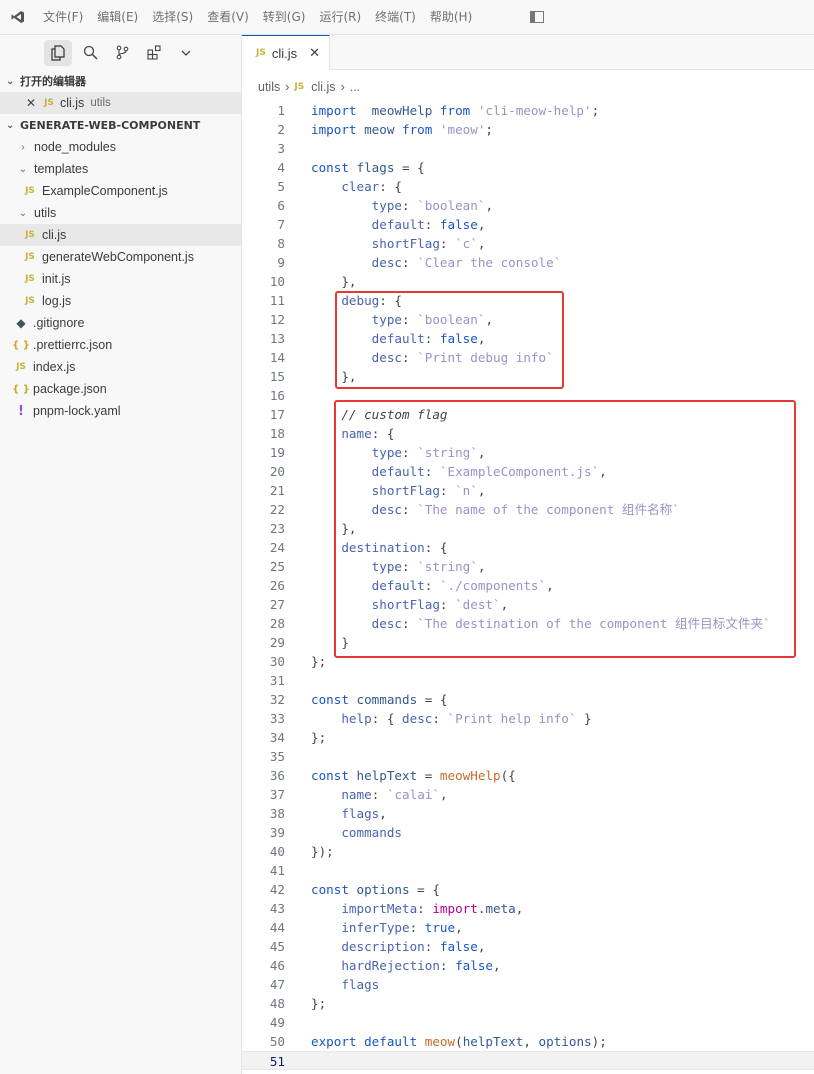  Describe the element at coordinates (398, 224) in the screenshot. I see `code-token: default` at that location.